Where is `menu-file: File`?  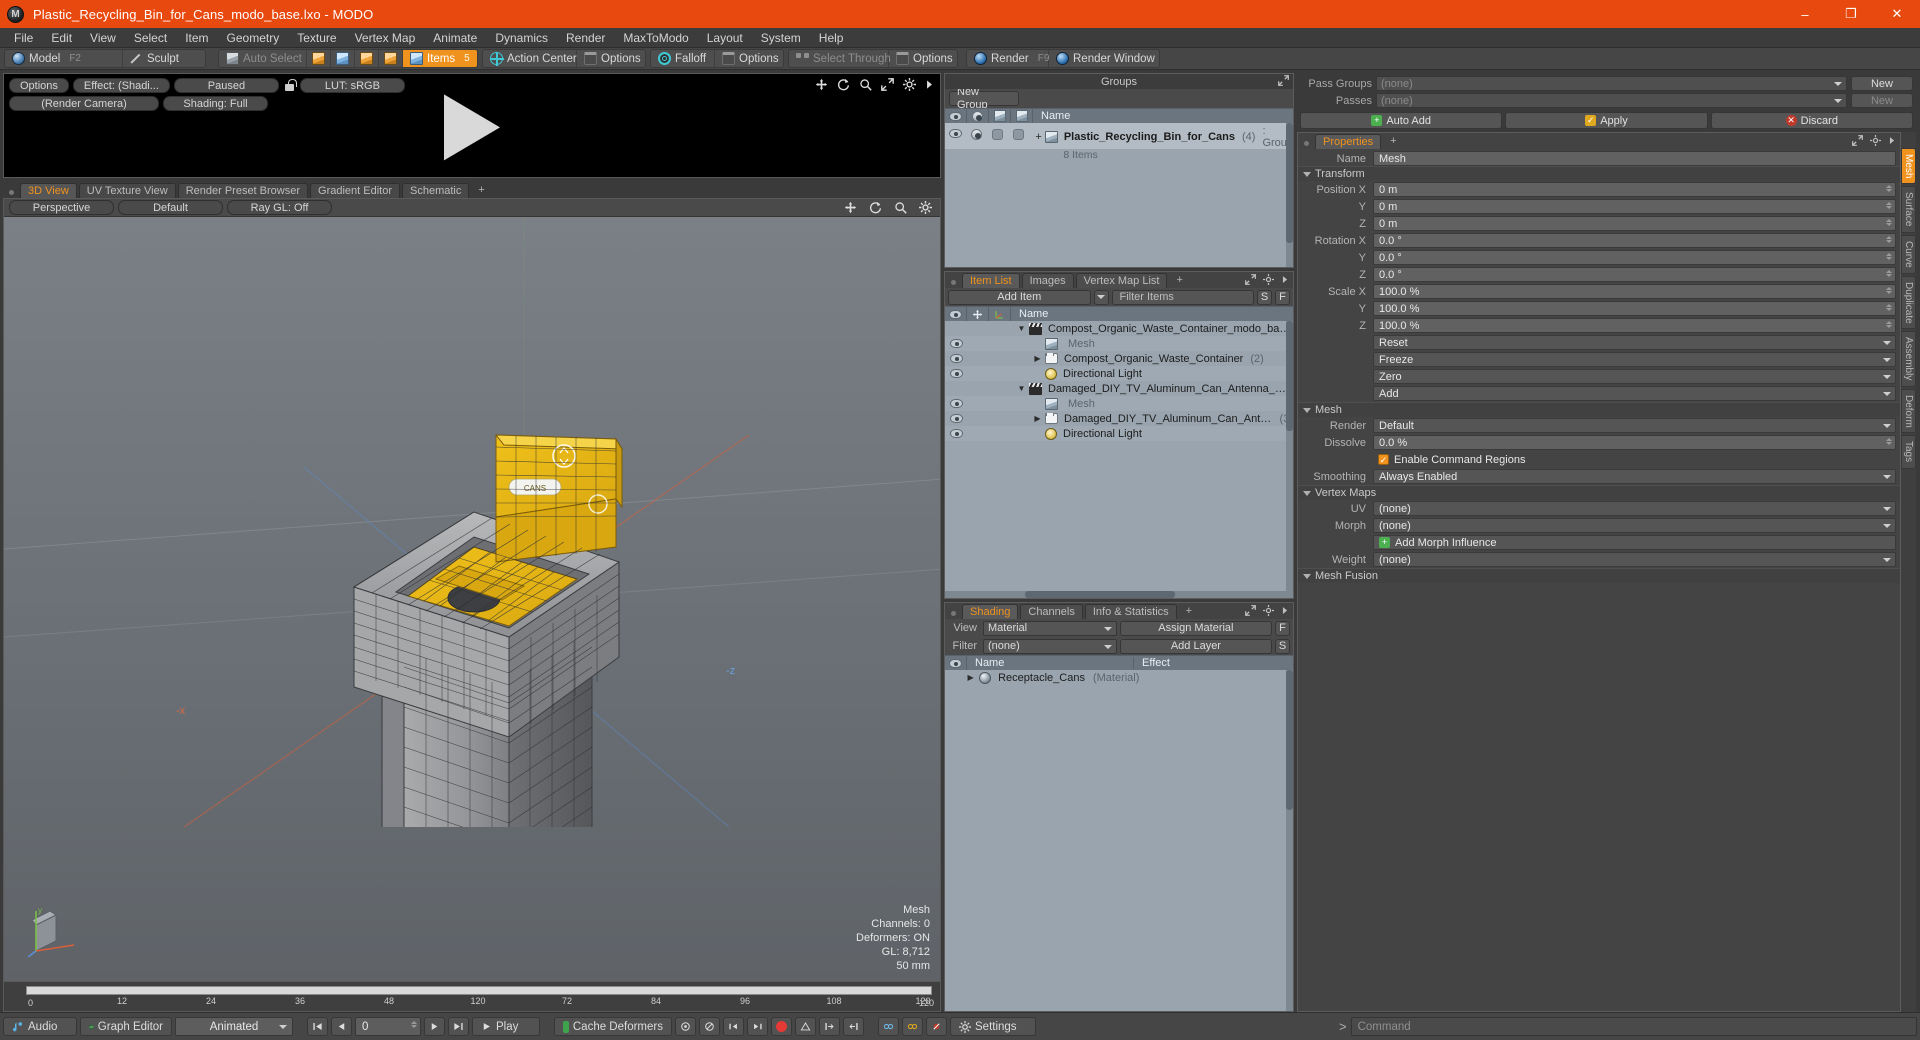 menu-file: File is located at coordinates (23, 38).